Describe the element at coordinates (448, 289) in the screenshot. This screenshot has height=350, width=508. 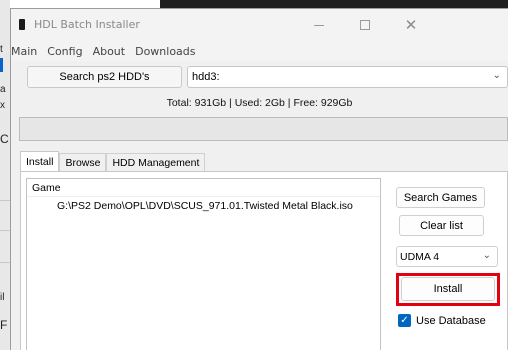
I see `install-button: Install` at that location.